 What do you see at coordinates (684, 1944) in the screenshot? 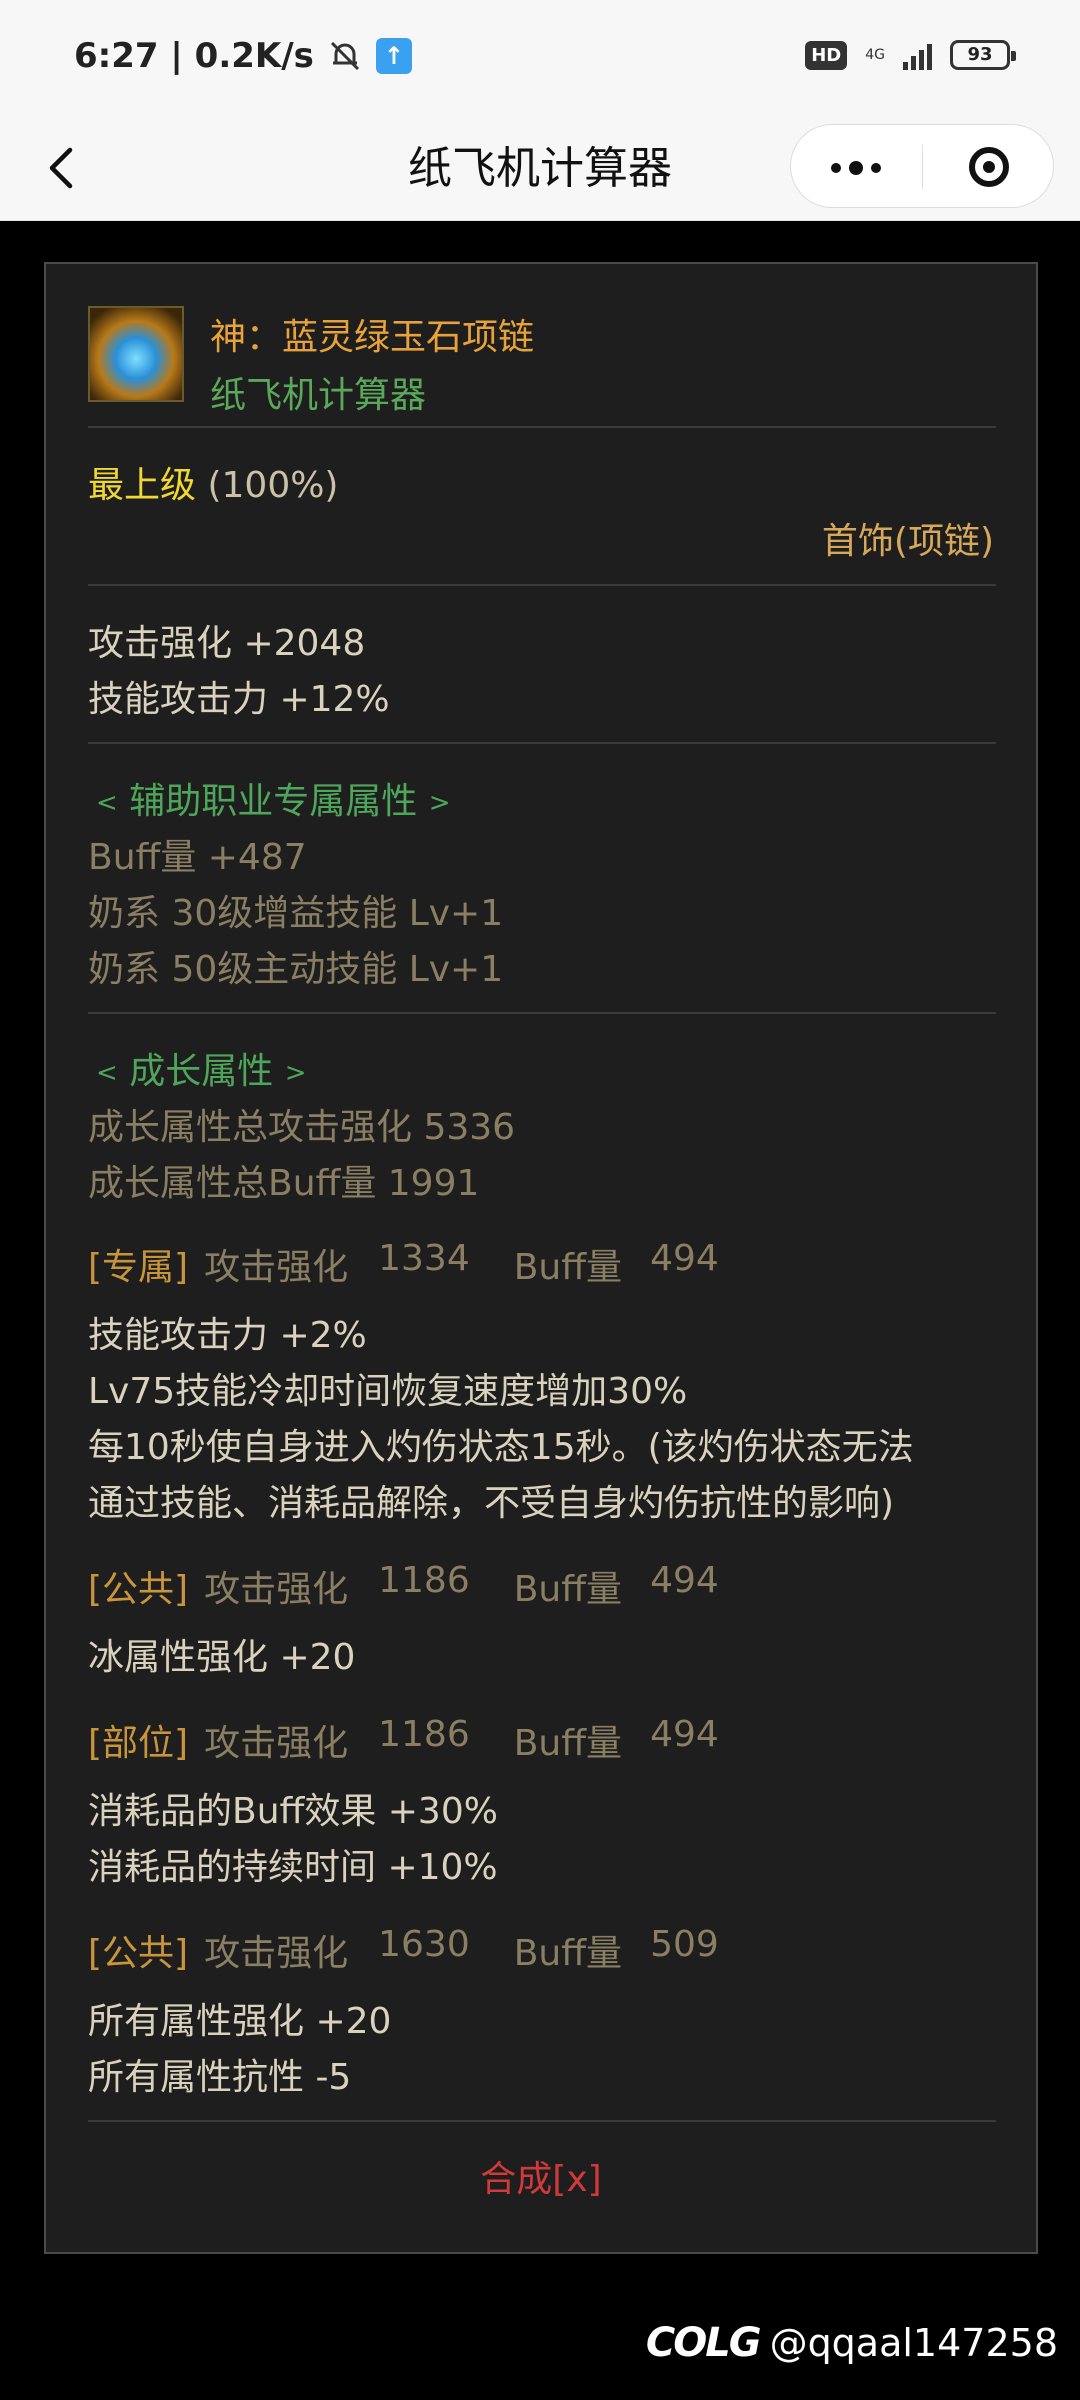
I see `buff-value: 509` at bounding box center [684, 1944].